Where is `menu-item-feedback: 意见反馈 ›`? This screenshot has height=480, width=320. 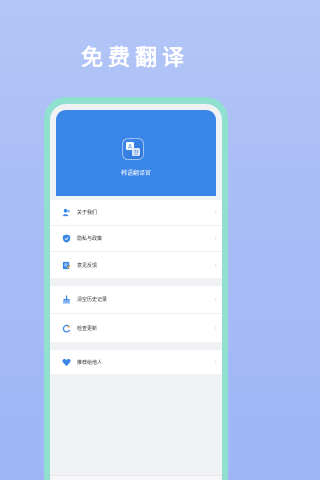 menu-item-feedback: 意见反馈 › is located at coordinates (136, 265).